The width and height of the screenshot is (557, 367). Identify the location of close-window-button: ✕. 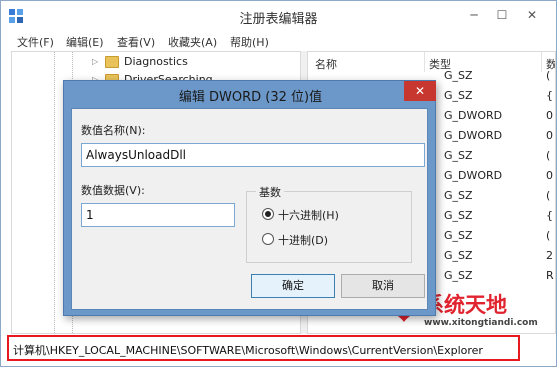
(532, 15).